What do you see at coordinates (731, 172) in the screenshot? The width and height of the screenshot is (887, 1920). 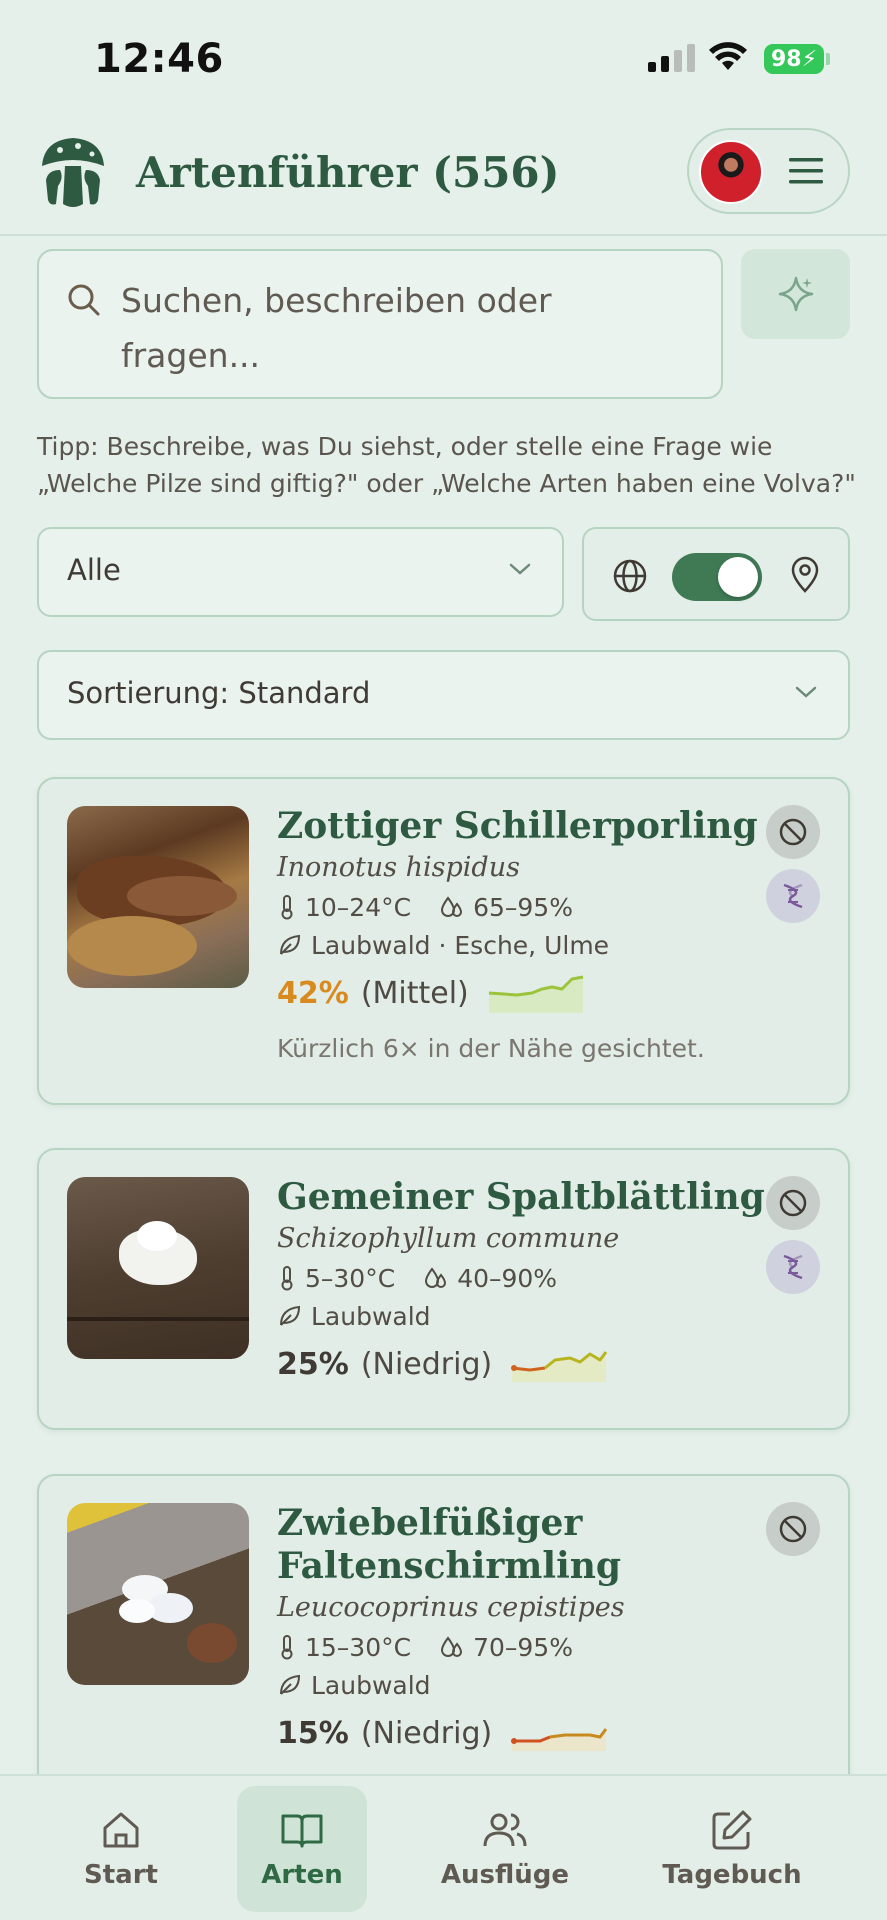 I see `avatar` at bounding box center [731, 172].